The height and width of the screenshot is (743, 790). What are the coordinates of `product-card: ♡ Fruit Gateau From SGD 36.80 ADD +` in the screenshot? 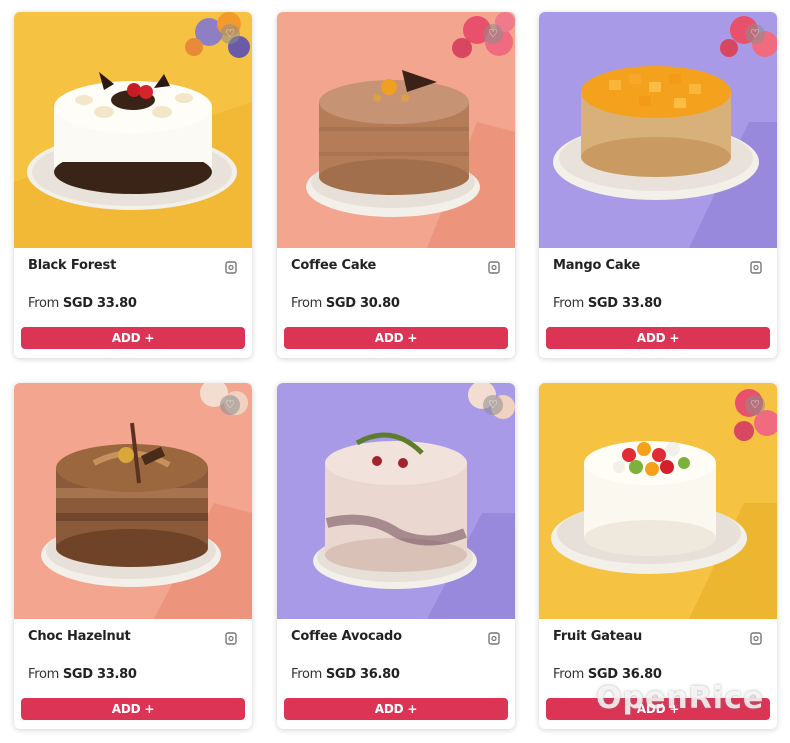 It's located at (658, 556).